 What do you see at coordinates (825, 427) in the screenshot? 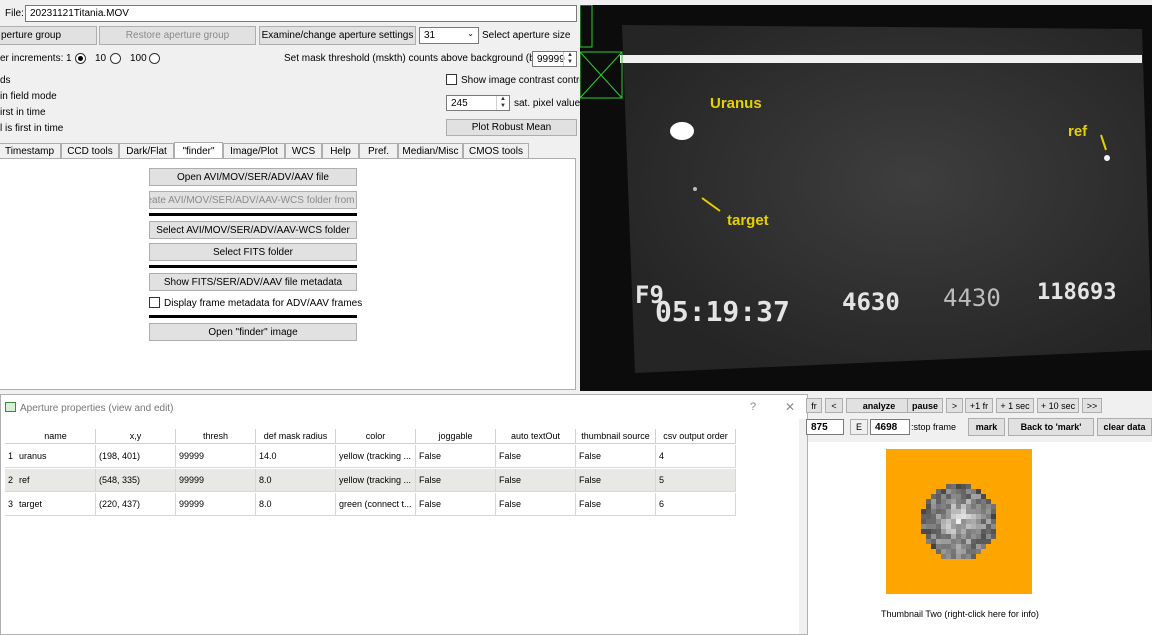
I see `start-frame-input: 875` at bounding box center [825, 427].